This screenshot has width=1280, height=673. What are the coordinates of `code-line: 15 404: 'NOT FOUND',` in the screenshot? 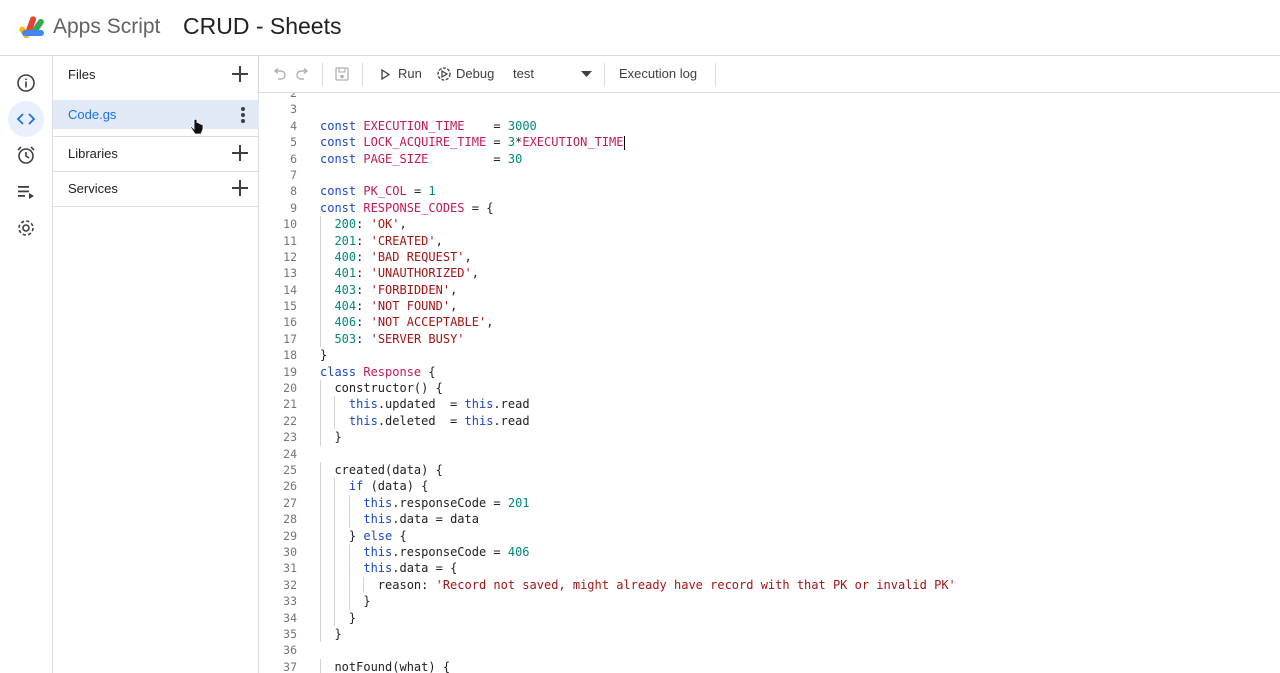 It's located at (769, 306).